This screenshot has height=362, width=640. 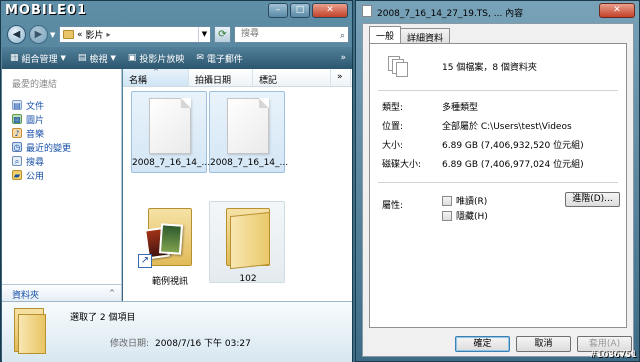 What do you see at coordinates (393, 146) in the screenshot?
I see `size-label: 大小:` at bounding box center [393, 146].